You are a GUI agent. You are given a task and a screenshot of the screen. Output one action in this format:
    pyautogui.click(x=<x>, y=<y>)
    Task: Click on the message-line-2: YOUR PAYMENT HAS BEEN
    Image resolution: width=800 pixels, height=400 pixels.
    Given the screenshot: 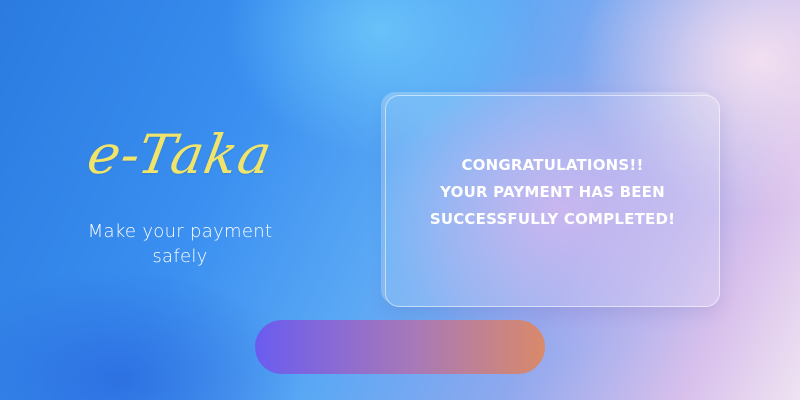 What is the action you would take?
    pyautogui.click(x=552, y=192)
    